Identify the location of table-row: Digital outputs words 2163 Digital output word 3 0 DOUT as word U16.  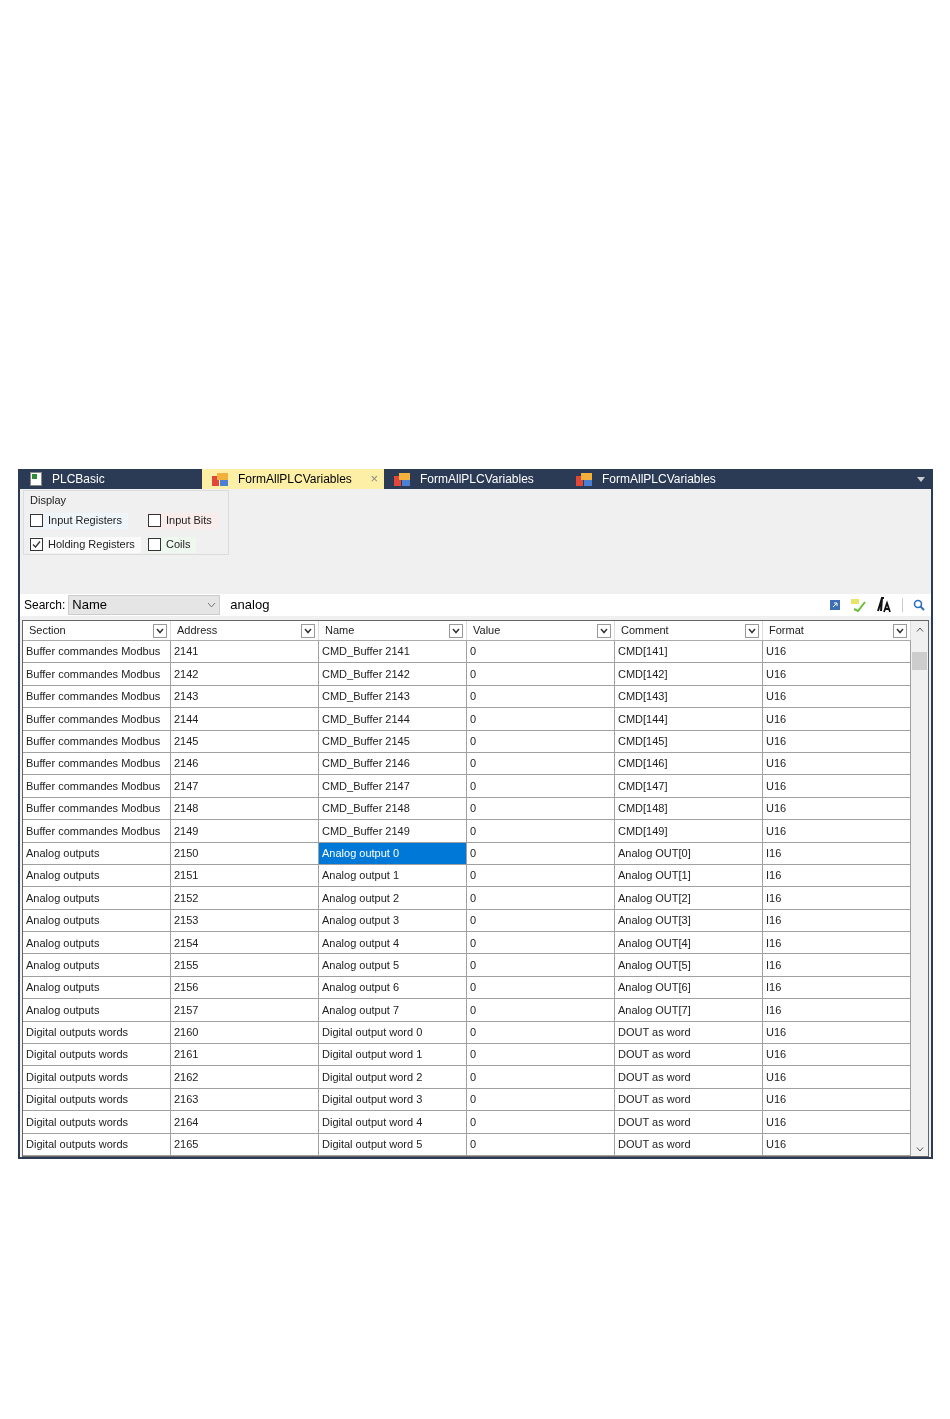
(467, 1100).